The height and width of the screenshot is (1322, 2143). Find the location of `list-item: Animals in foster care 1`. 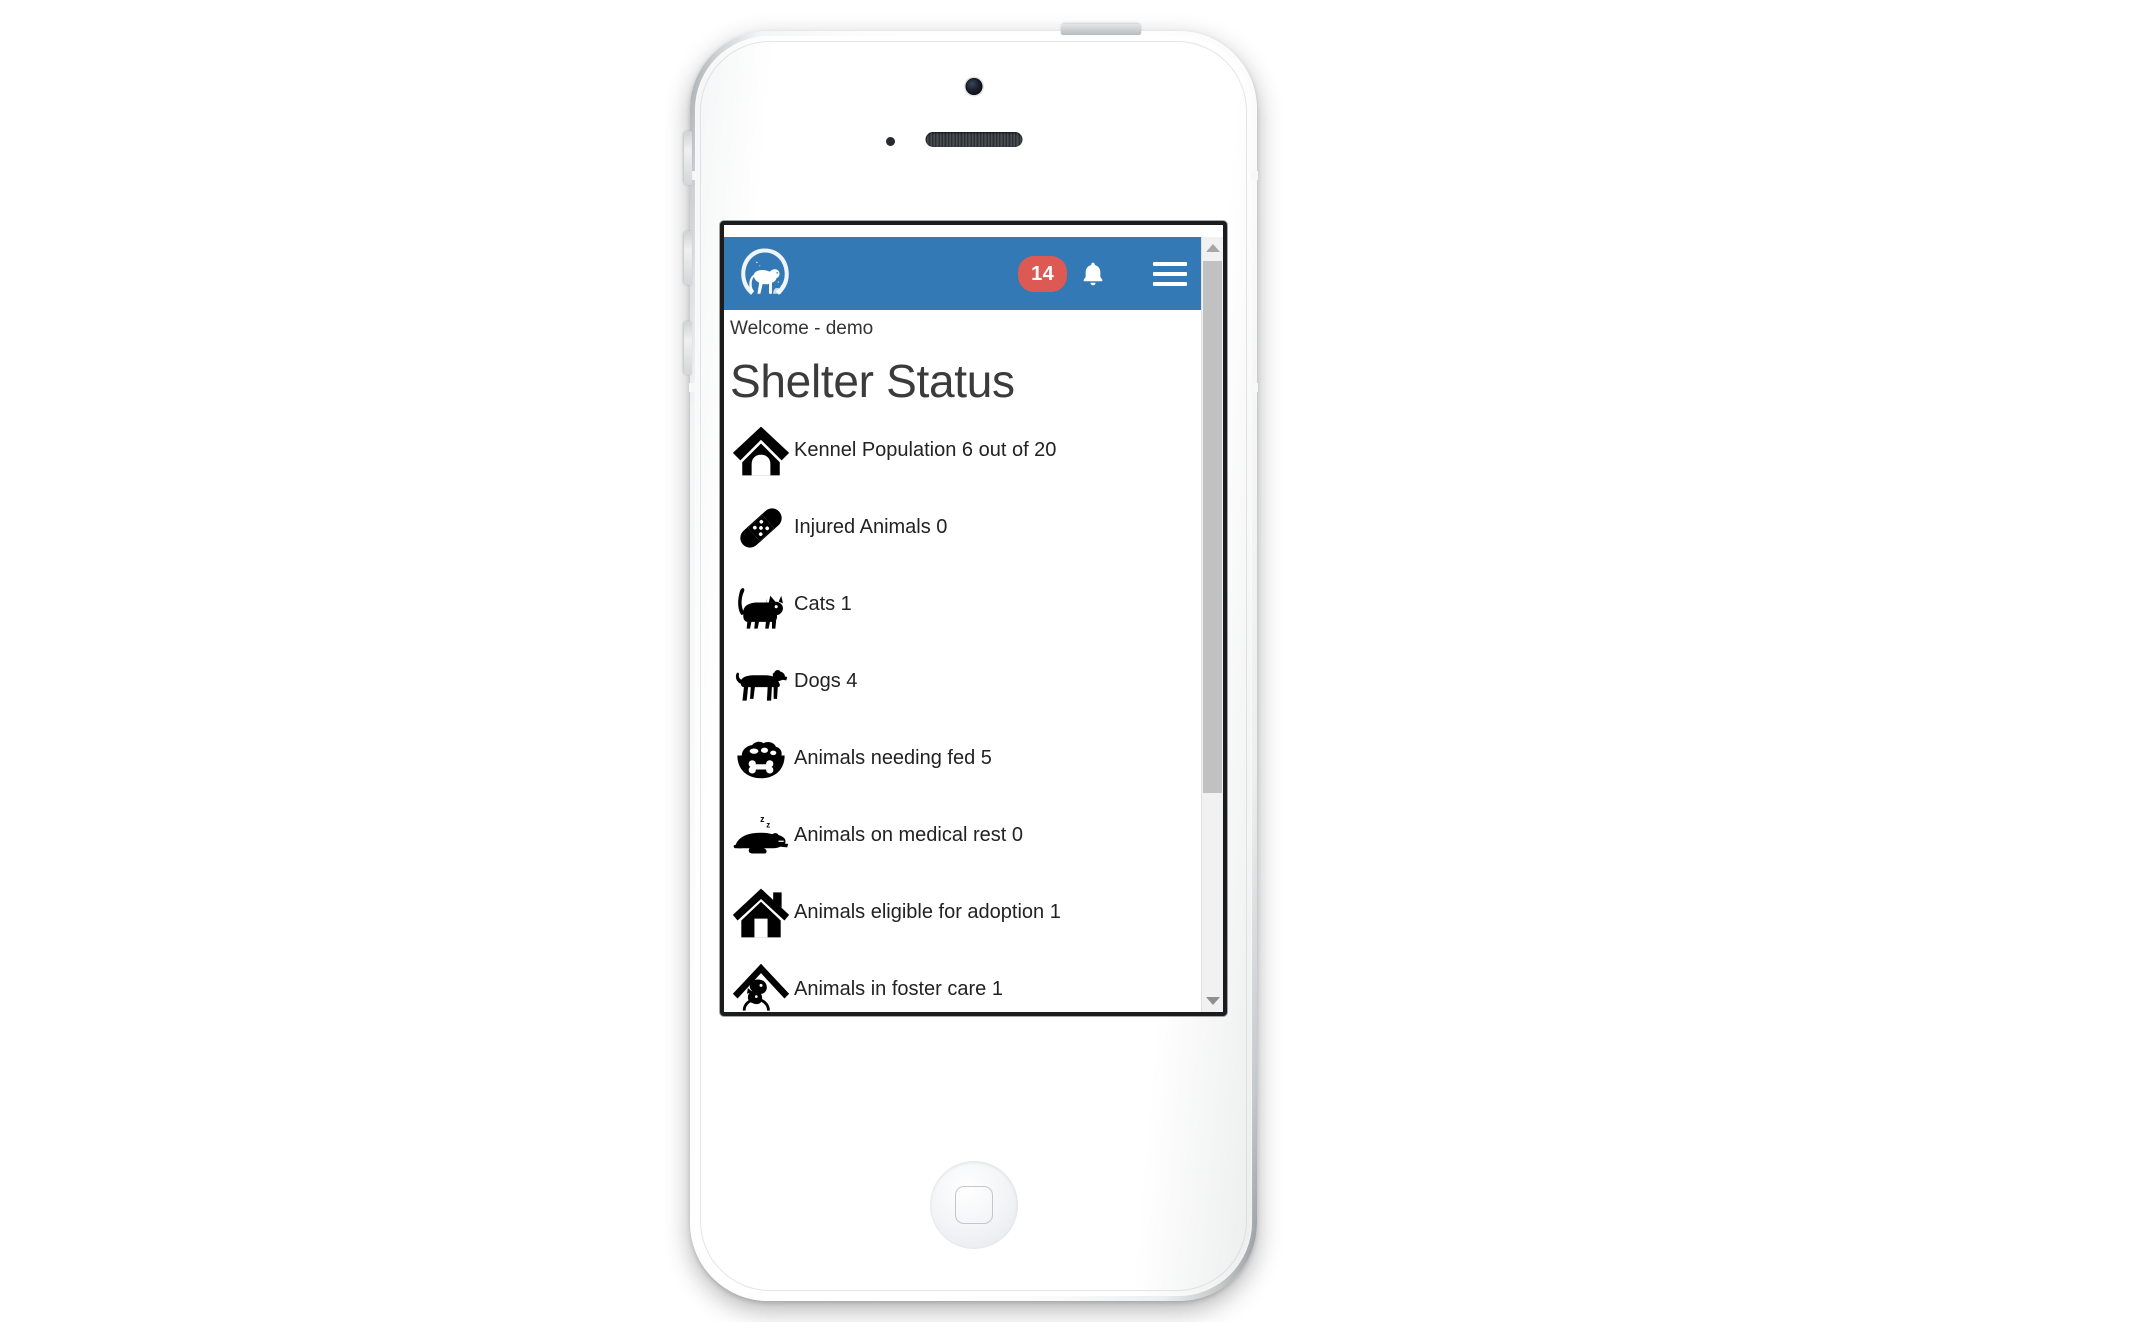

list-item: Animals in foster care 1 is located at coordinates (965, 981).